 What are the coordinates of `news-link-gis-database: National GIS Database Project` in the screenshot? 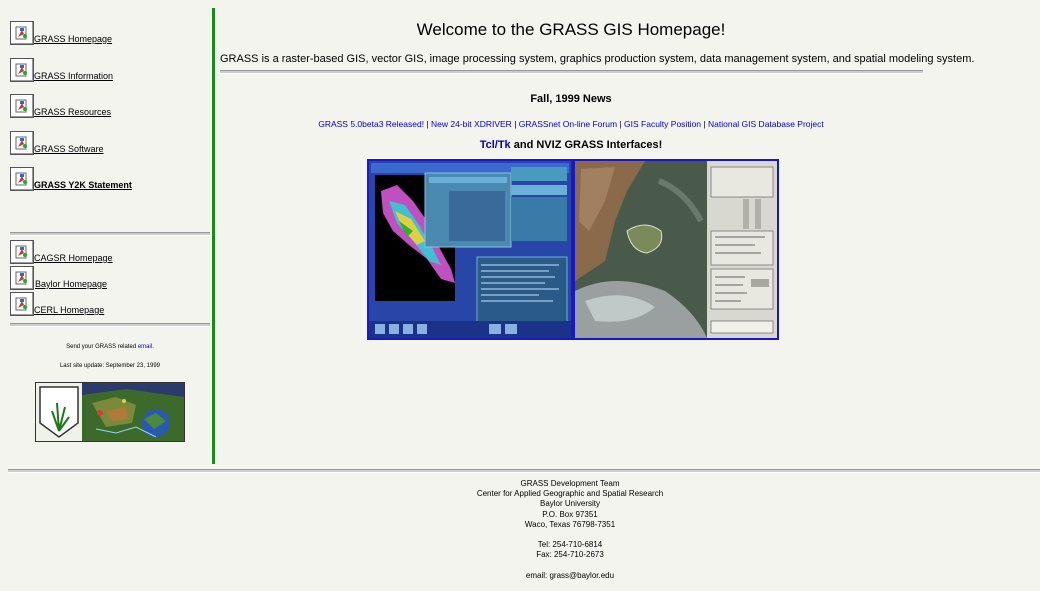 It's located at (766, 124).